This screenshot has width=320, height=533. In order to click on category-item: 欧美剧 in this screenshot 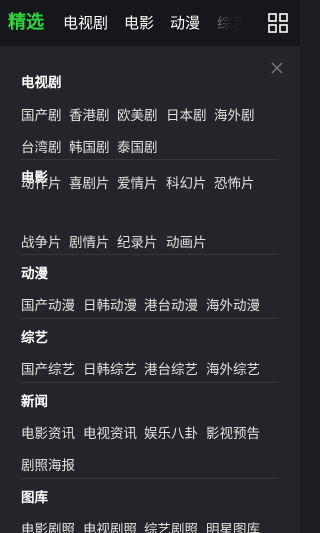, I will do `click(137, 114)`.